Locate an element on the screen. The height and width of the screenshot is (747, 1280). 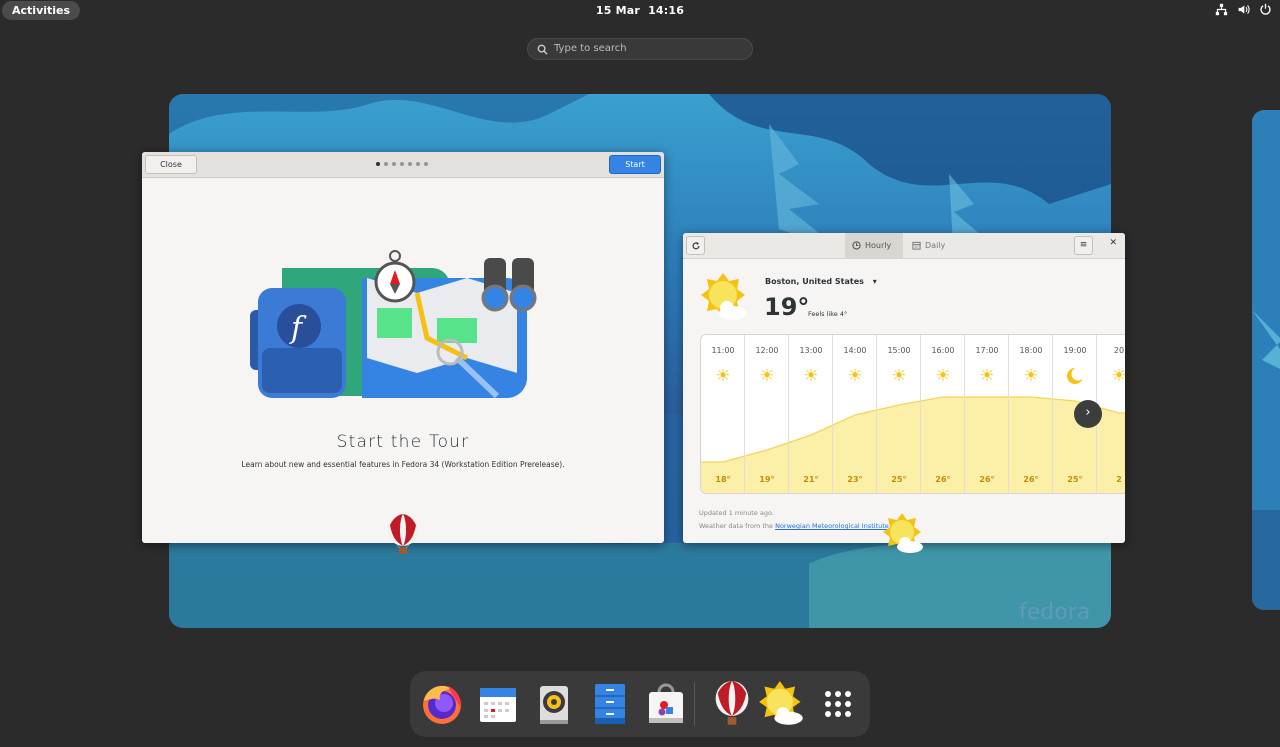
hamburger-icon: ≡ is located at coordinates (1083, 245).